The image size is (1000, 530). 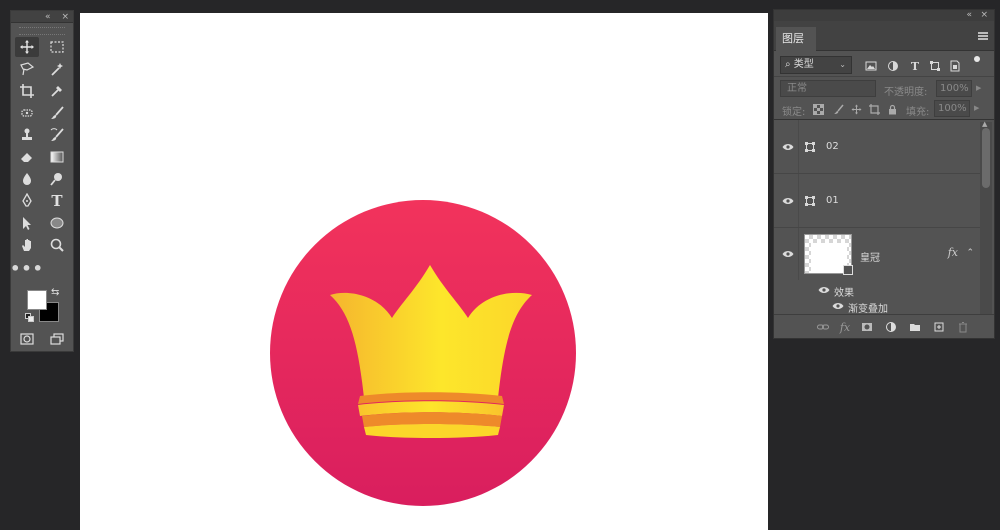 What do you see at coordinates (27, 69) in the screenshot?
I see `lasso-tool` at bounding box center [27, 69].